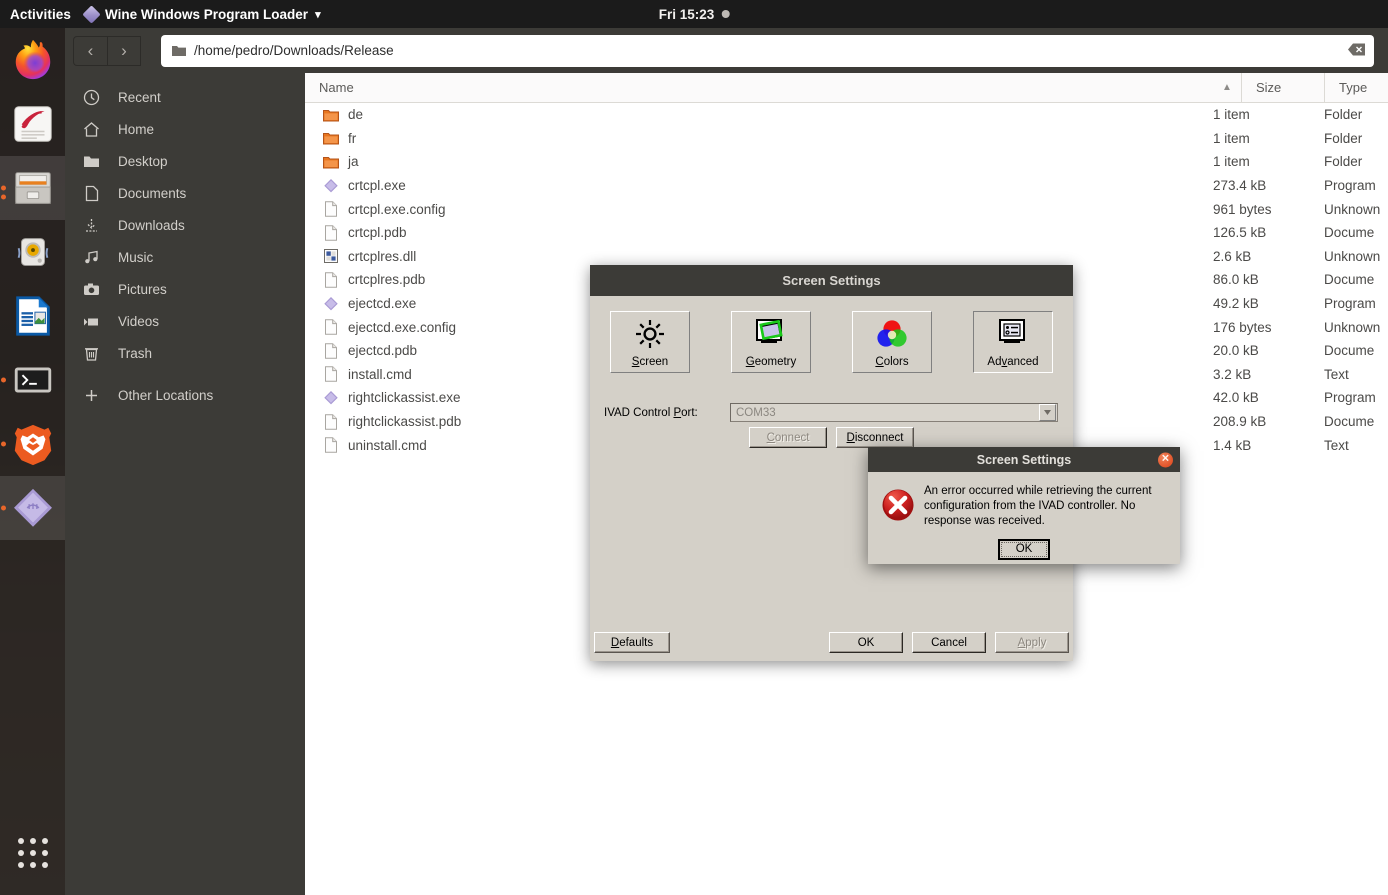 The image size is (1388, 895). What do you see at coordinates (846, 186) in the screenshot?
I see `table-row: crtcpl.exe 273.4 kB Program` at bounding box center [846, 186].